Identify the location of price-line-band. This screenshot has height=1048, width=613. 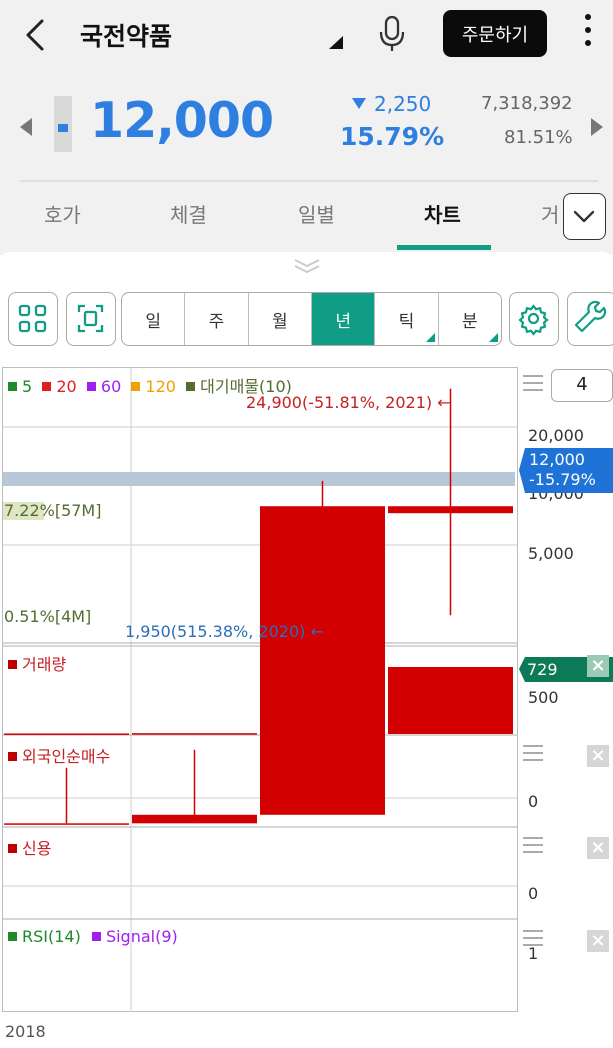
(259, 479).